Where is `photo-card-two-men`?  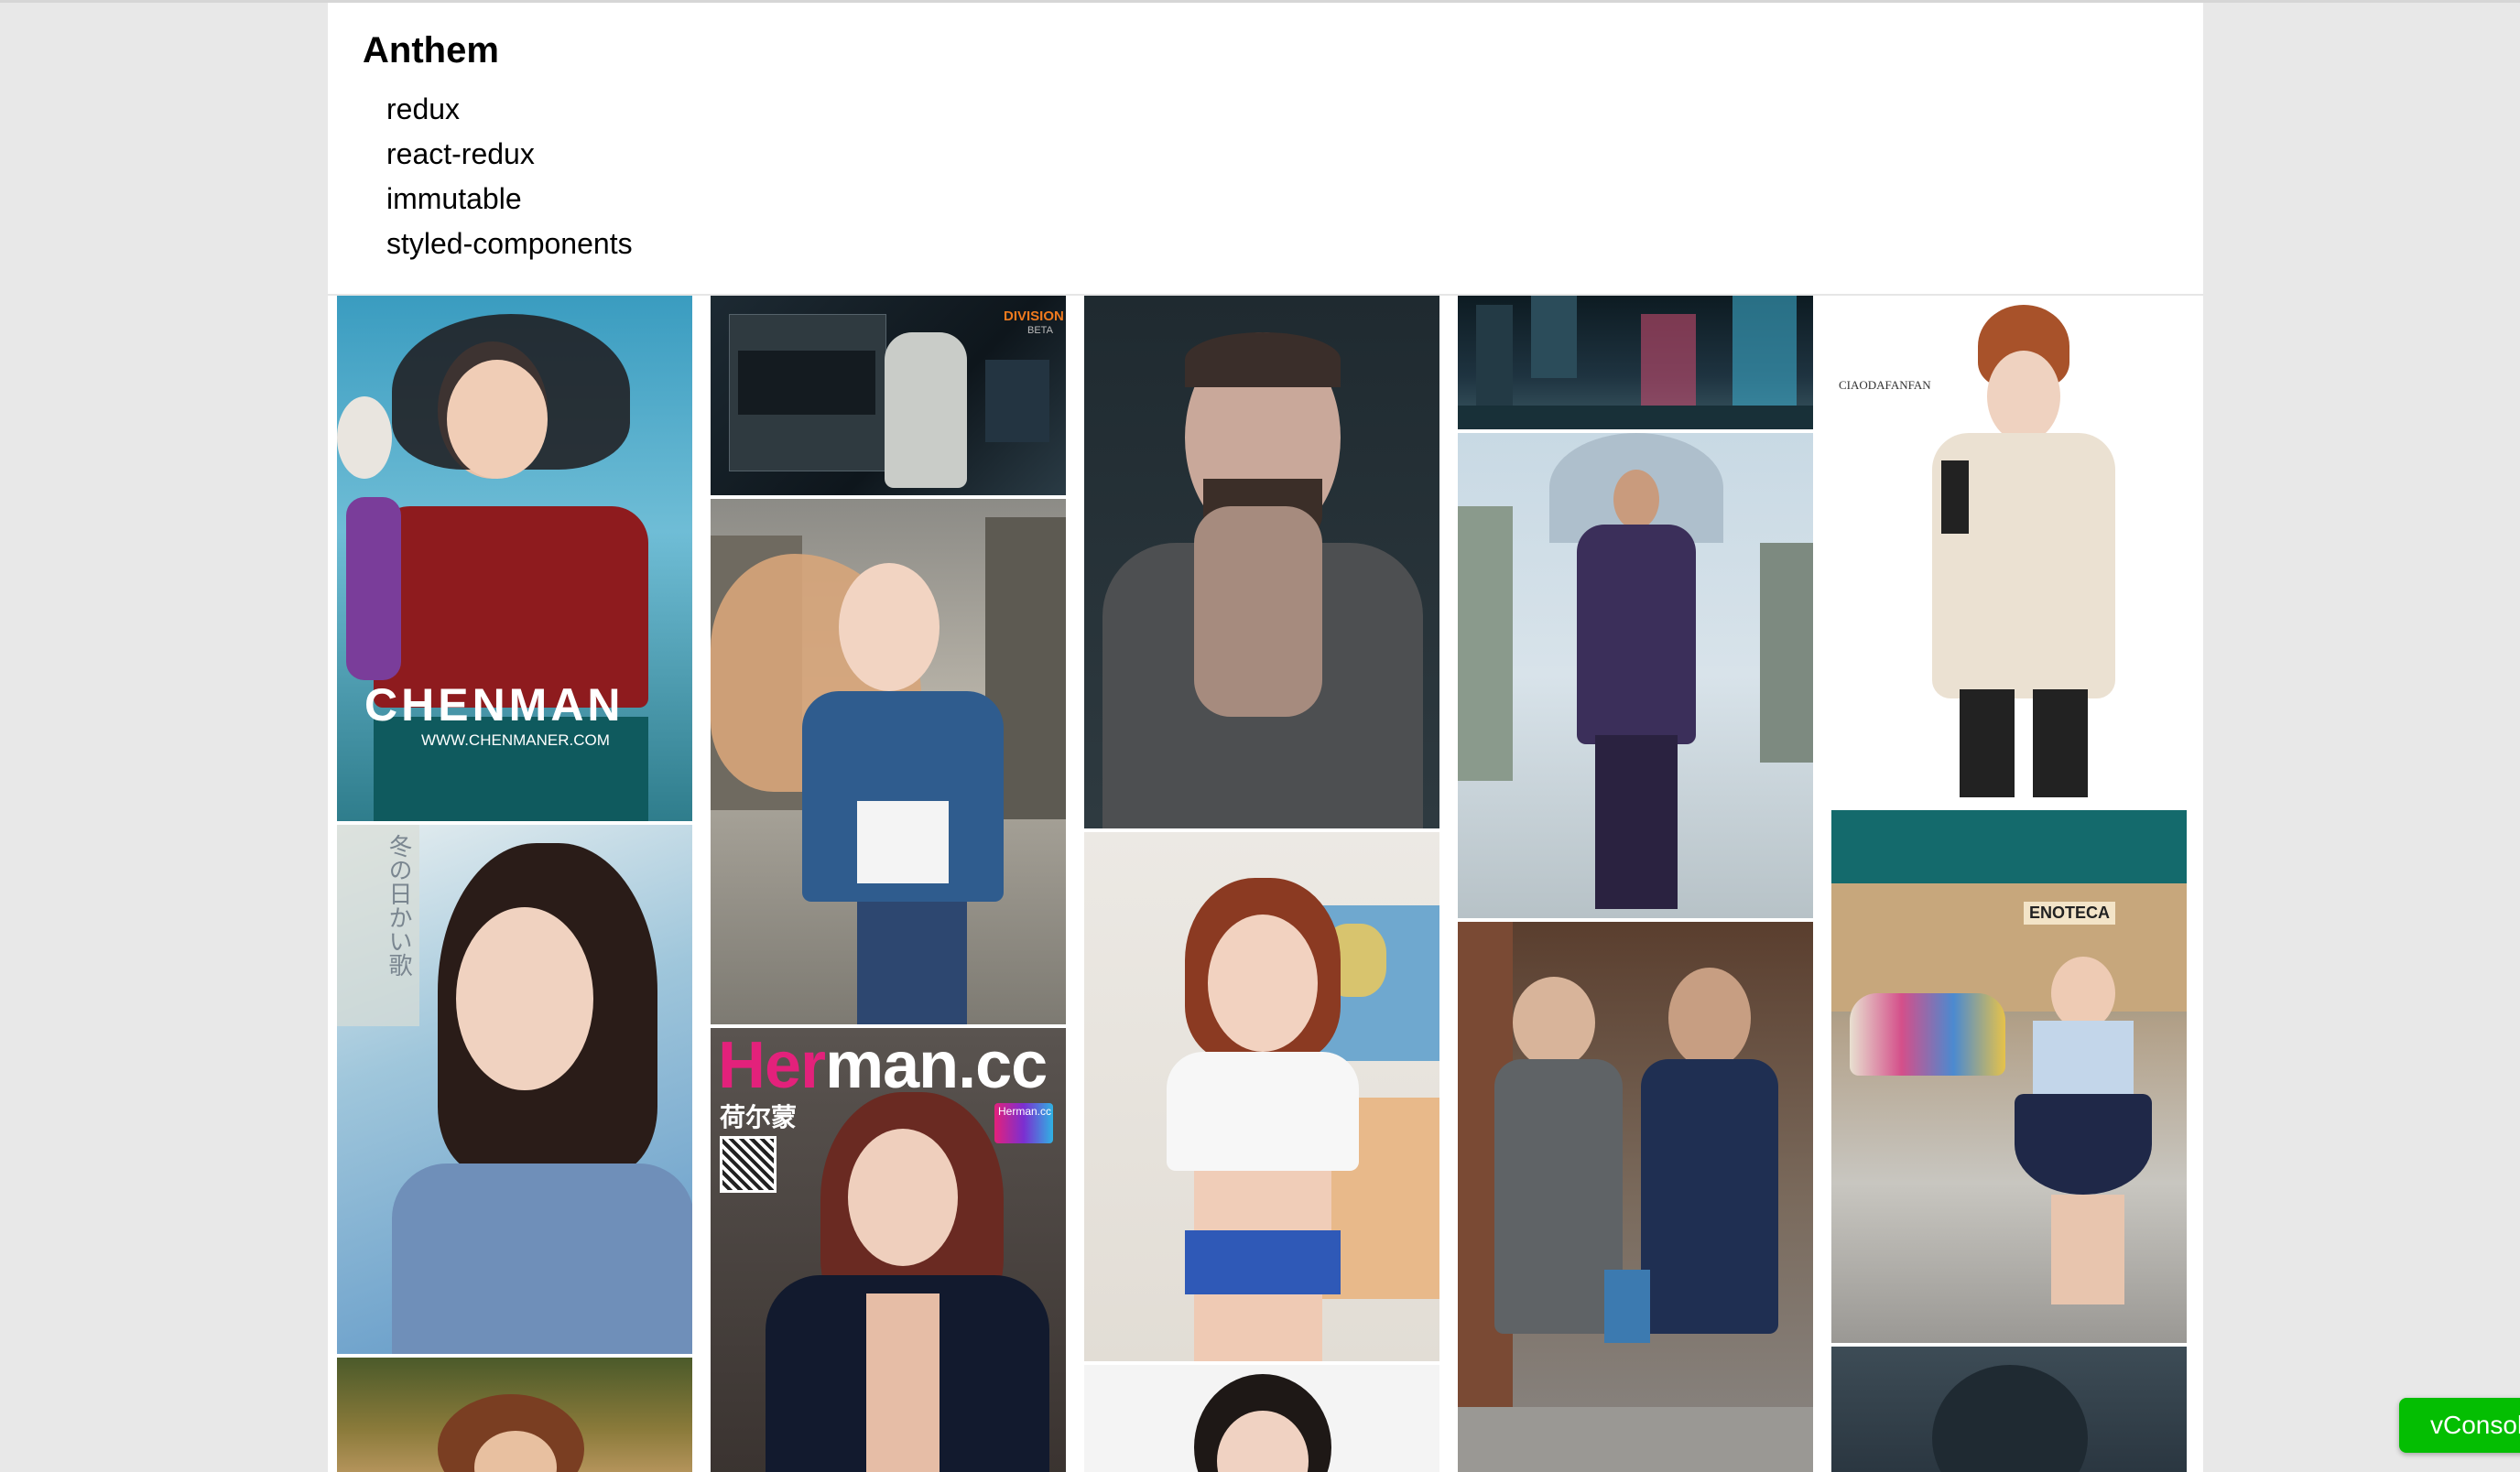
photo-card-two-men is located at coordinates (1635, 1197).